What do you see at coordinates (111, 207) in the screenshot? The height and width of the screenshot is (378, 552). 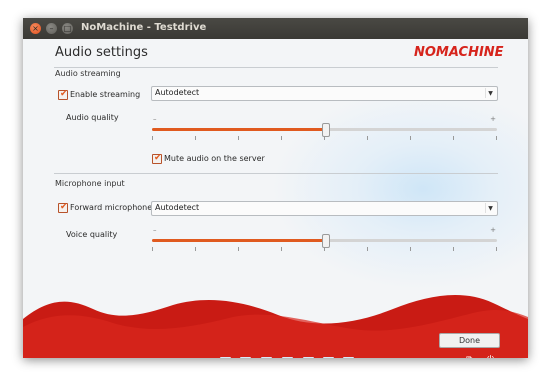 I see `forward-microphone-label: Forward microphone` at bounding box center [111, 207].